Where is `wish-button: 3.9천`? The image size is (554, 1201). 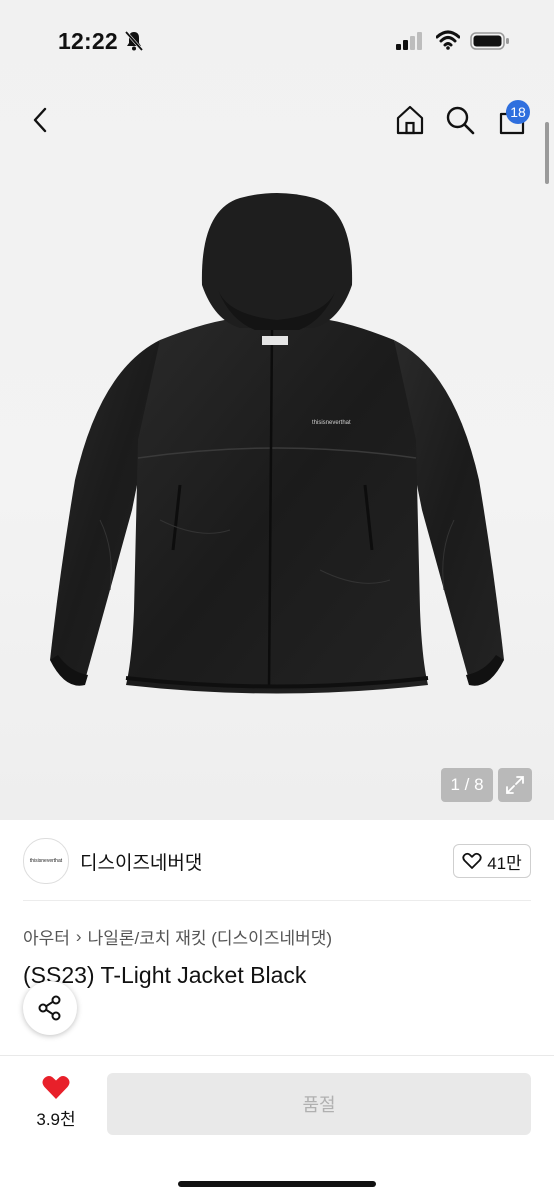
wish-button: 3.9천 is located at coordinates (56, 1104).